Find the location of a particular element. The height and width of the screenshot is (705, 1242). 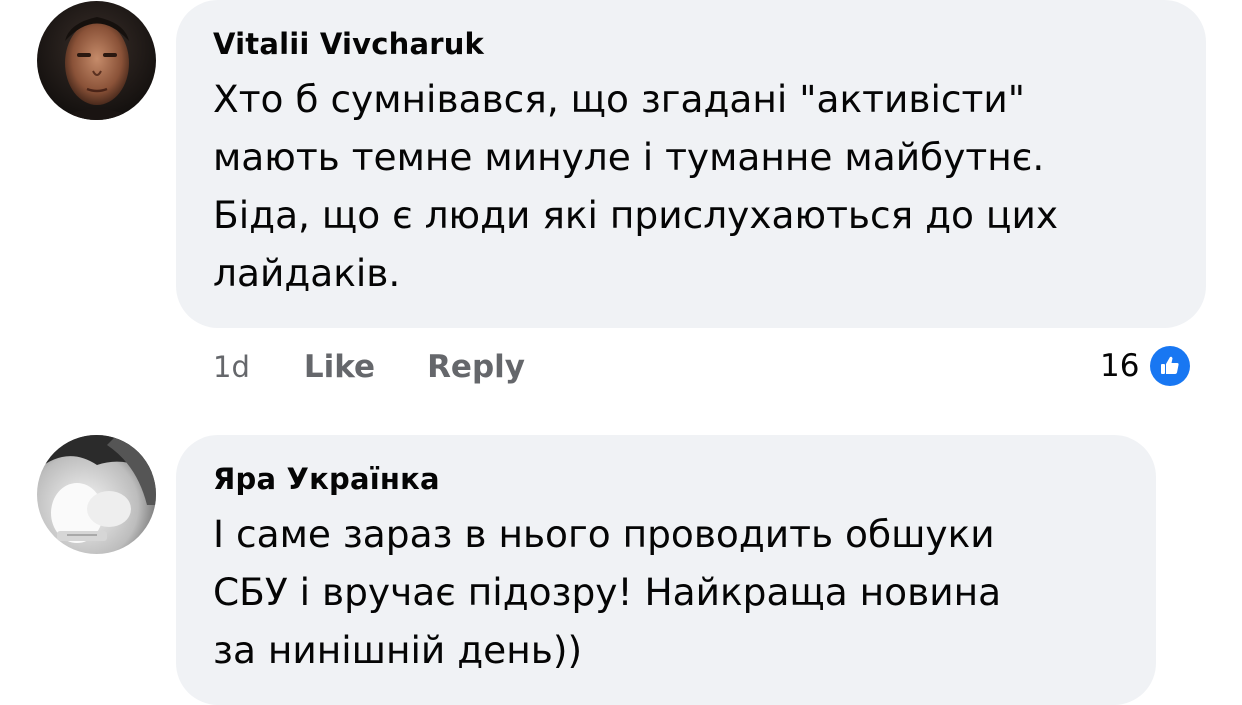

comment-line: Хто б сумнівався, що згадані "активісти" is located at coordinates (619, 99).